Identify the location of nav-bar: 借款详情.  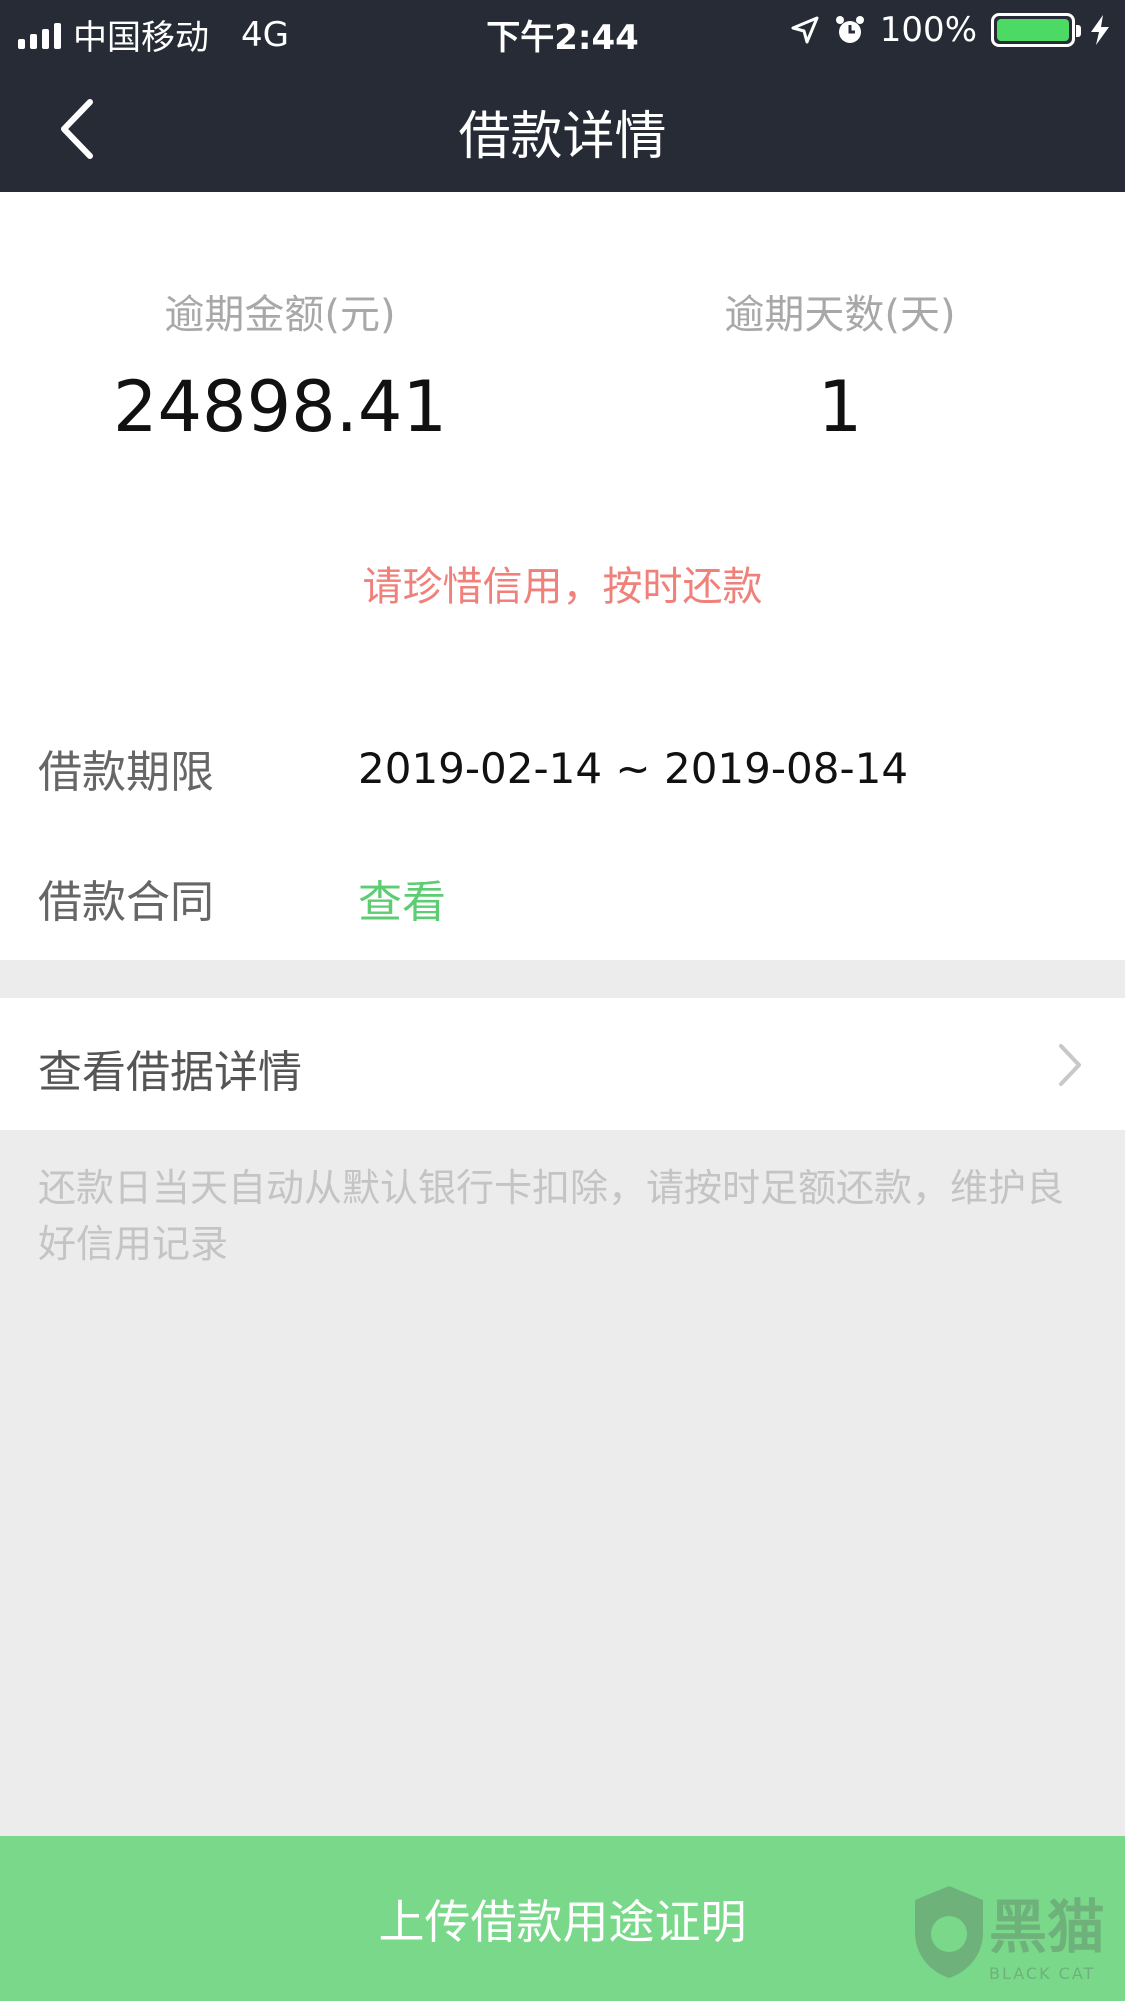
(562, 128).